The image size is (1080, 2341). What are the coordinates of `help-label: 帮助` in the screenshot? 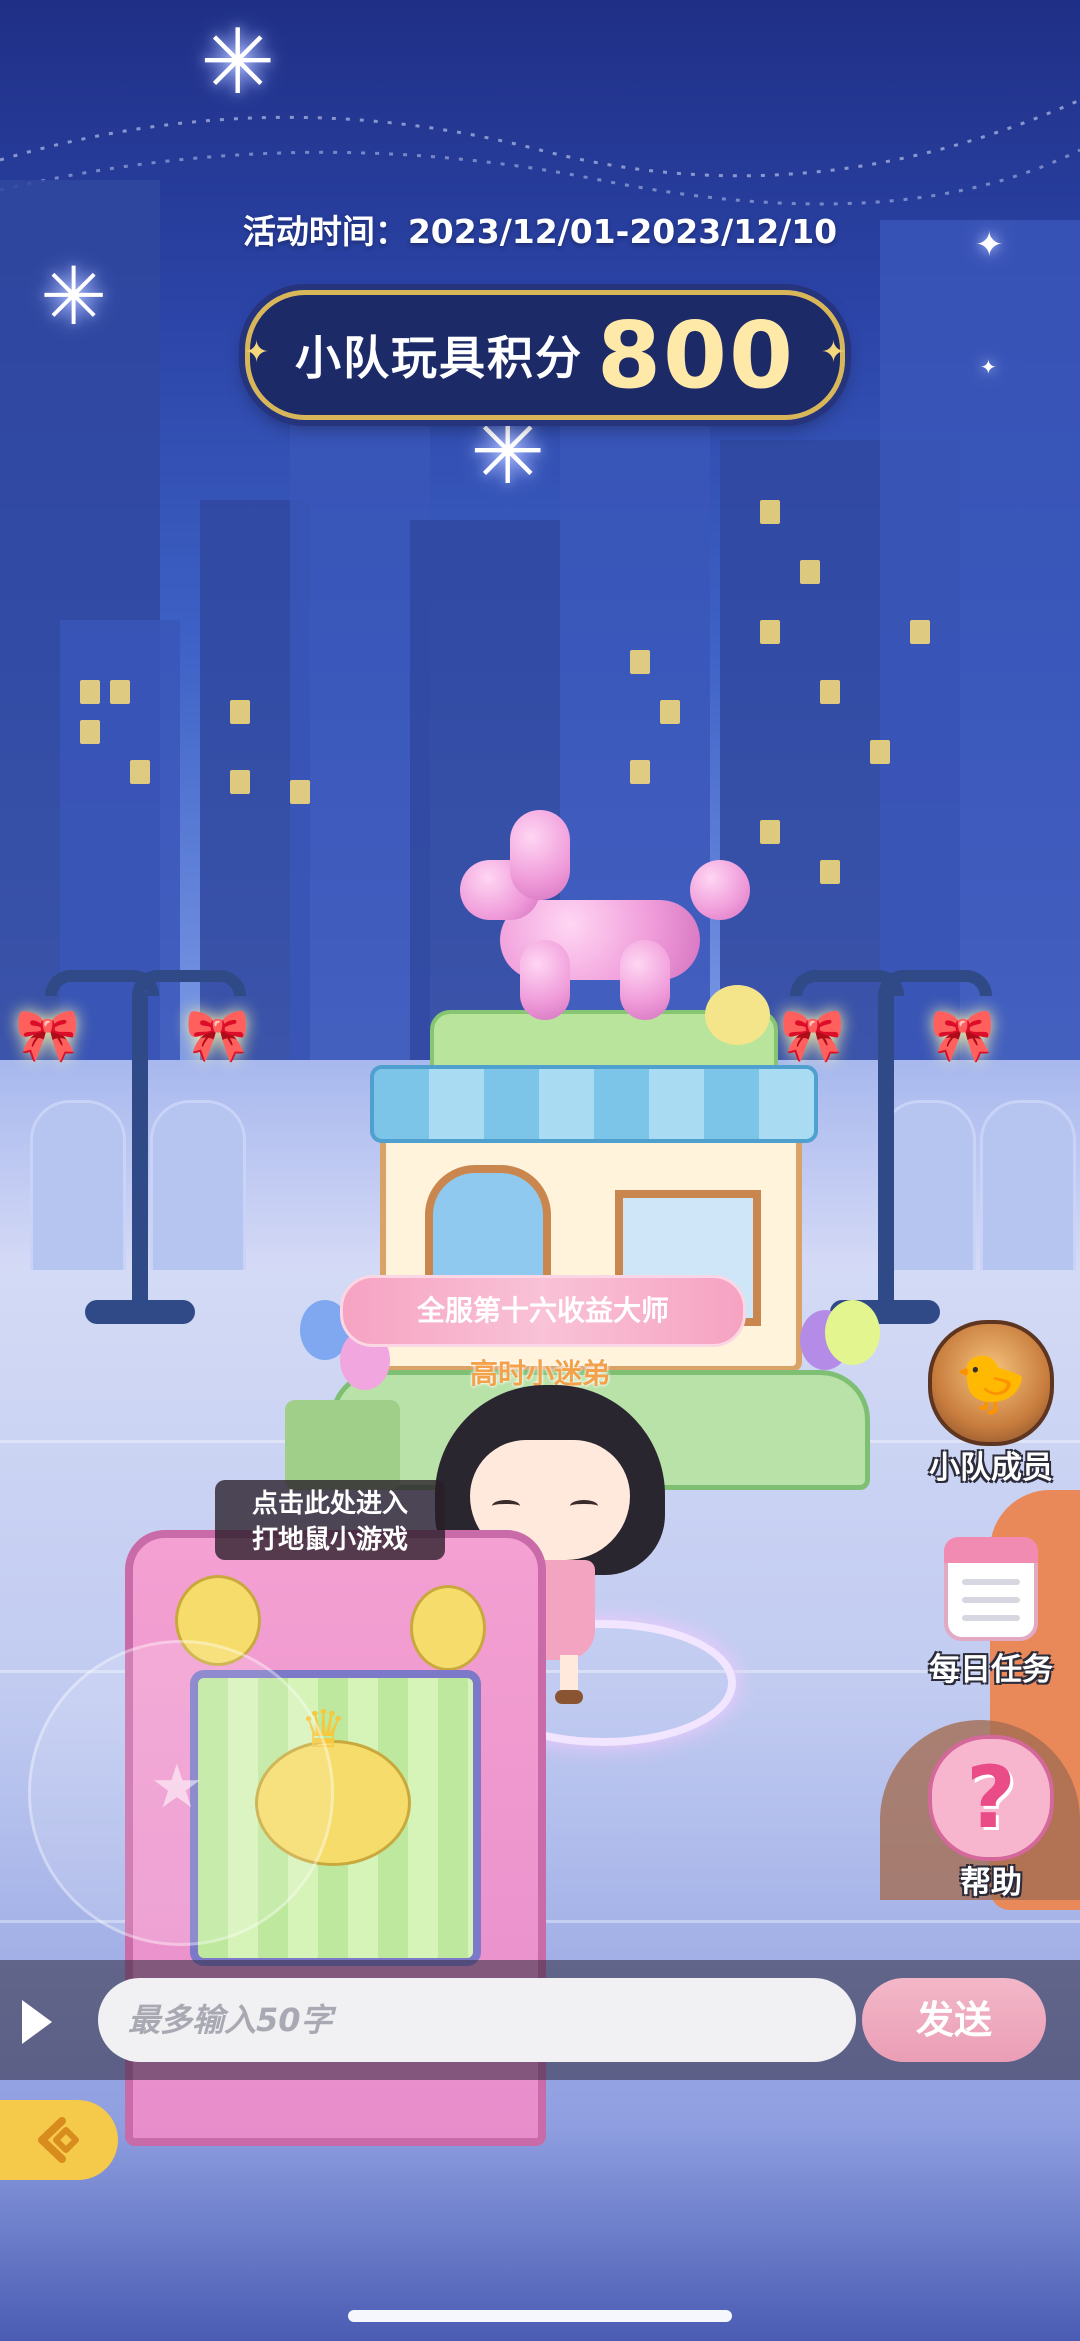 It's located at (991, 1883).